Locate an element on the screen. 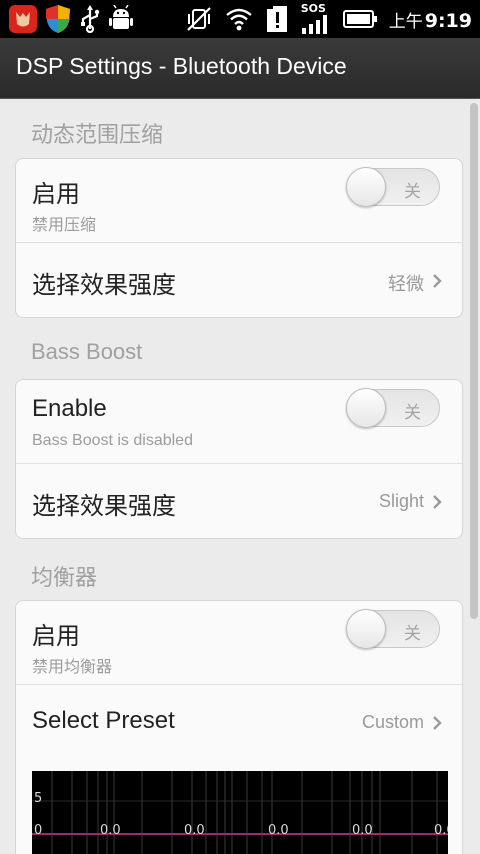 This screenshot has height=854, width=480. compression-strength-value: 轻微 is located at coordinates (406, 284).